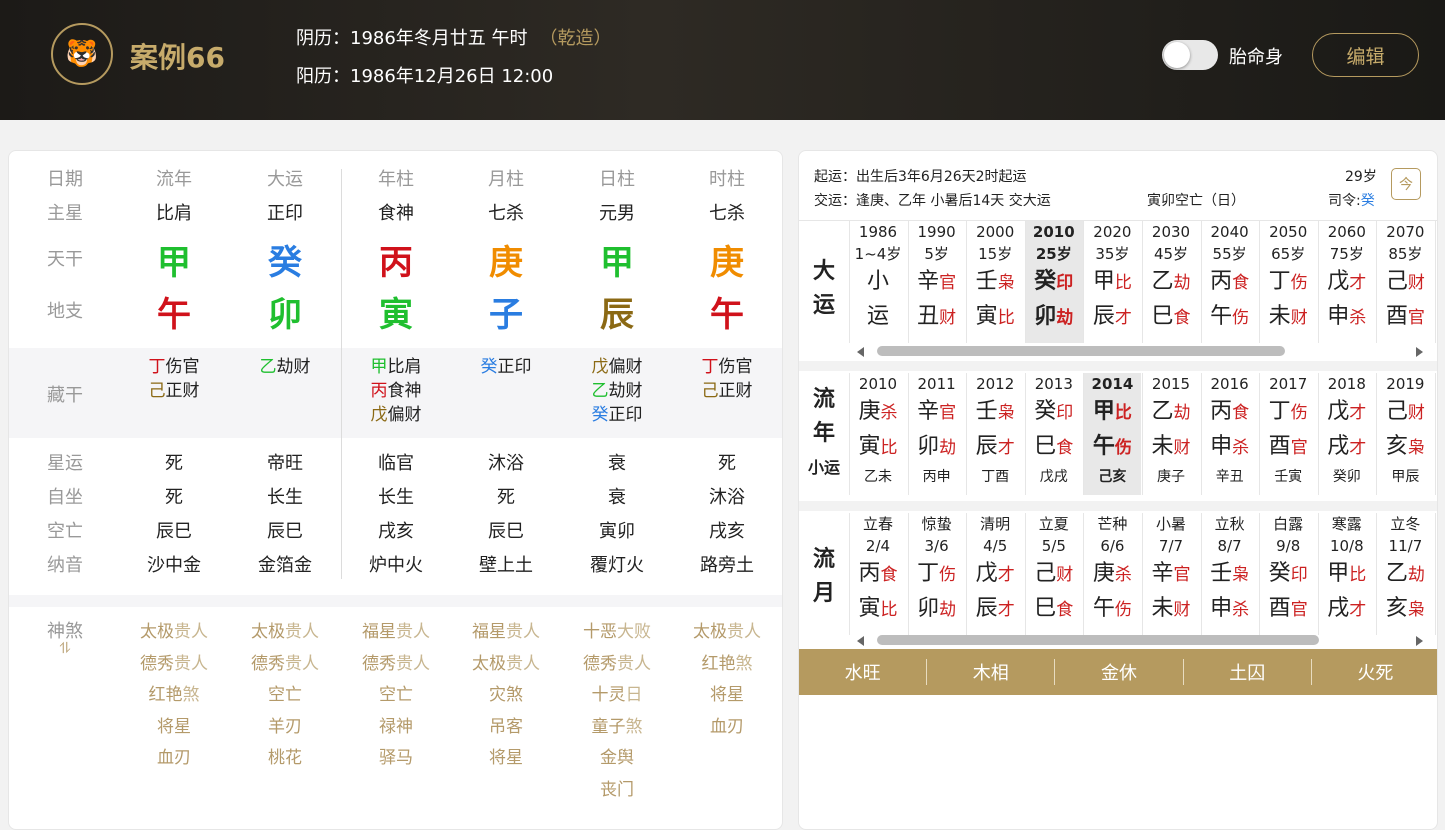 This screenshot has height=830, width=1445. I want to click on dayun-column: 2000 15岁 壬枭 寅比, so click(995, 282).